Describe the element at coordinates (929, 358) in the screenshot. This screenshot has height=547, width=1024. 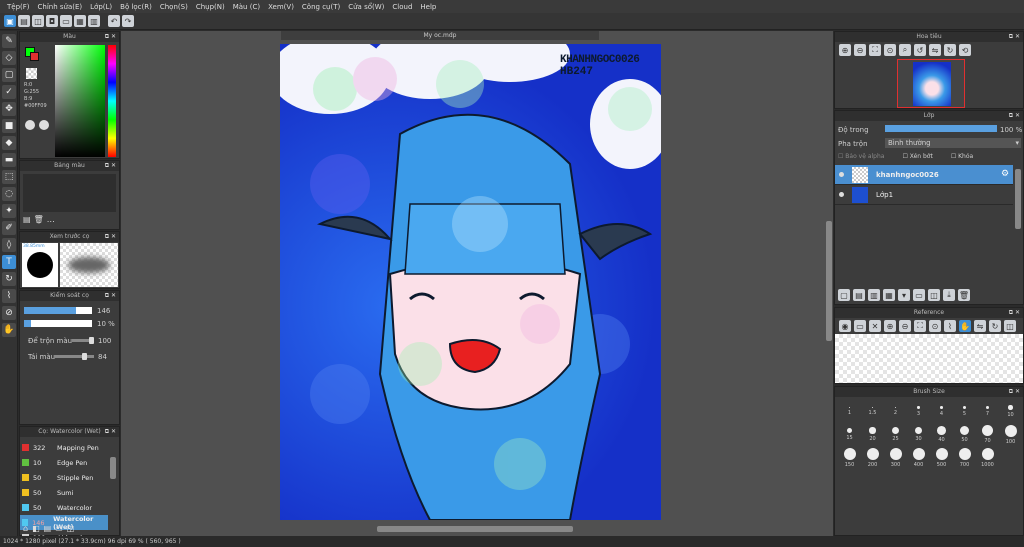
I see `reference-canvas` at that location.